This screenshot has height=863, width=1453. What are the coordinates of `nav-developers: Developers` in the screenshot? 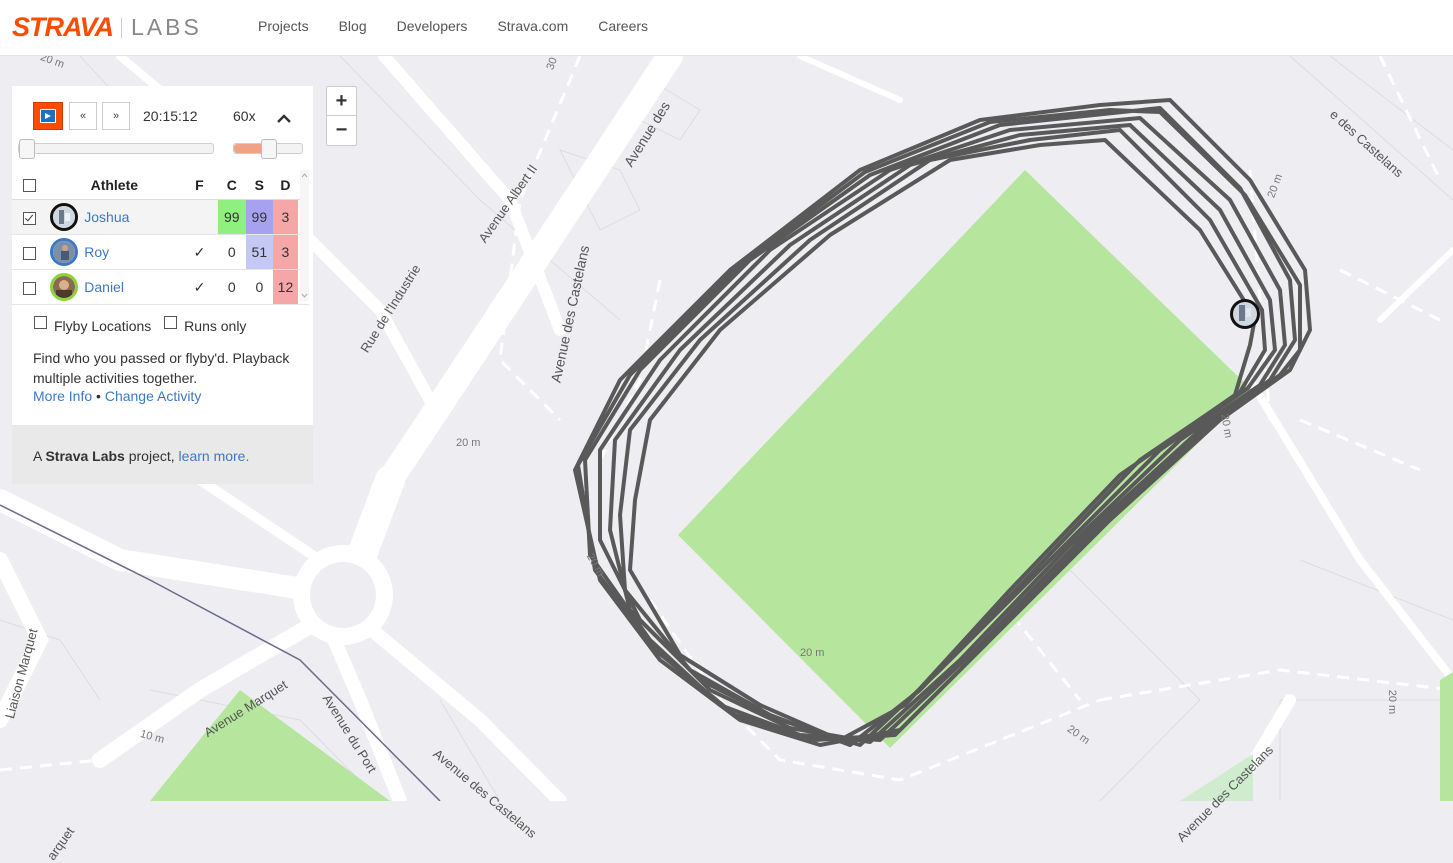 It's located at (432, 26).